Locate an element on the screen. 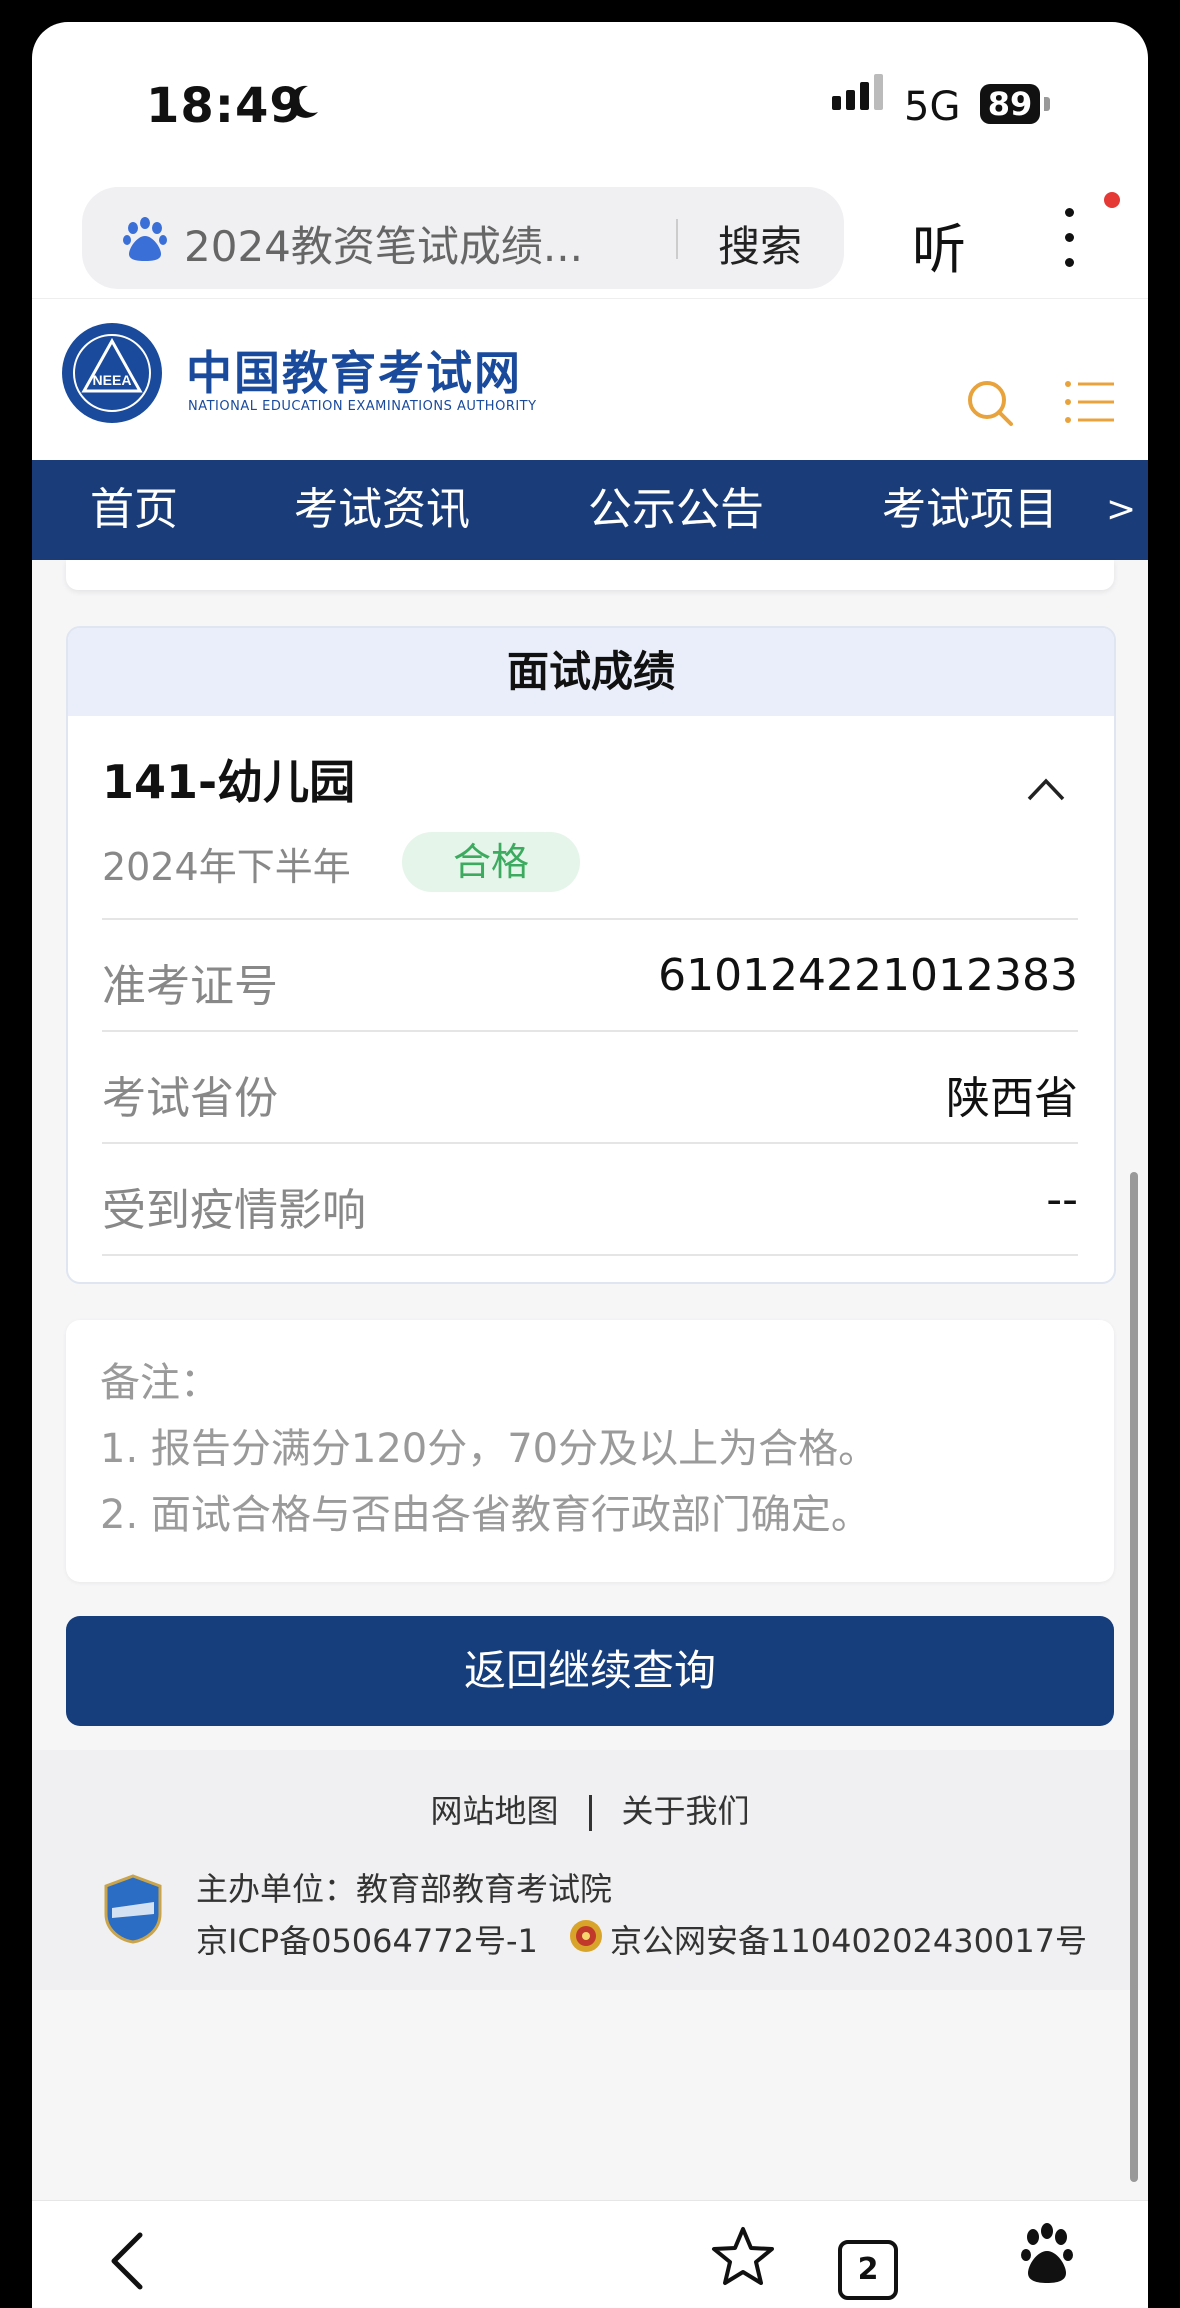 This screenshot has width=1180, height=2308. site-search-icon is located at coordinates (990, 403).